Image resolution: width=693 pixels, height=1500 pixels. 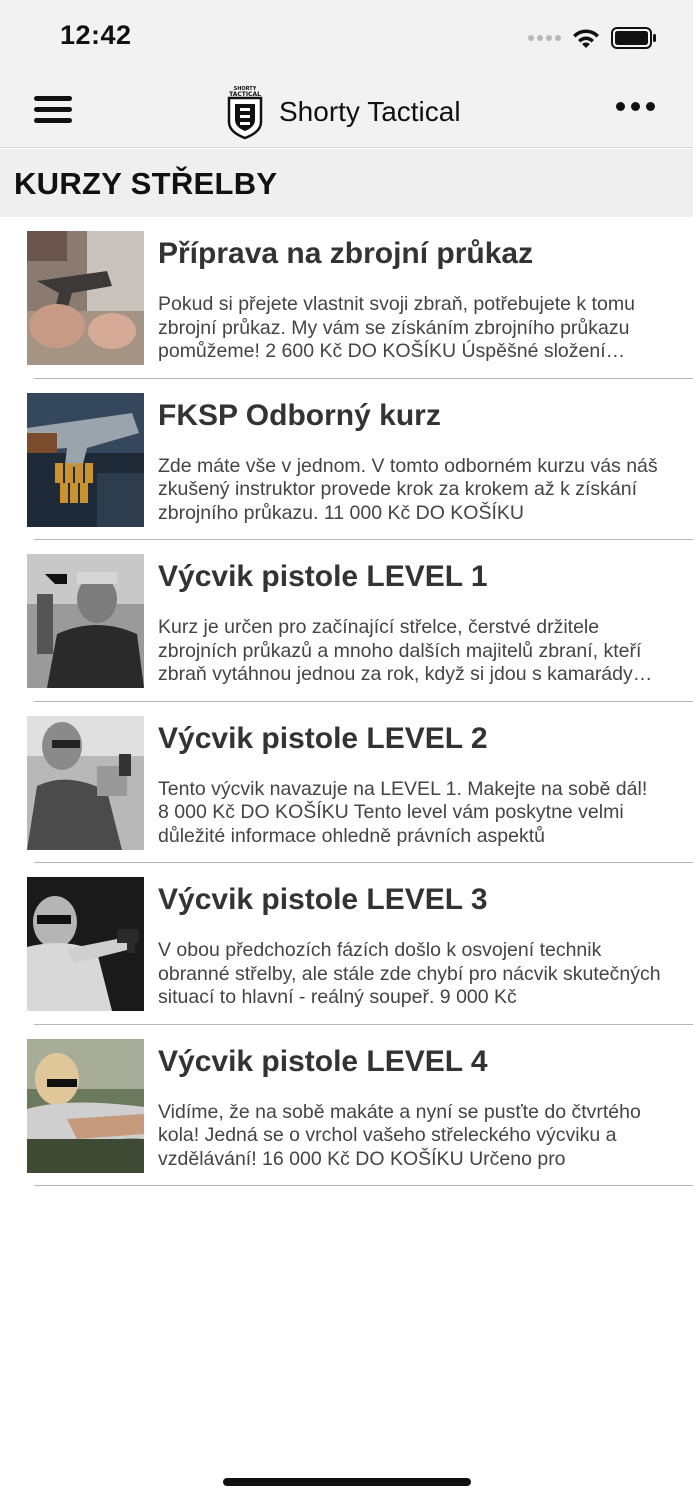 I want to click on status-icons, so click(x=592, y=38).